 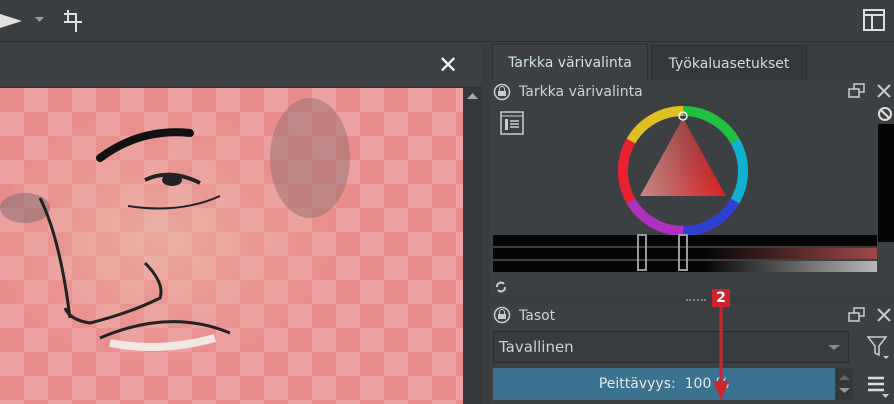 I want to click on crop-icon, so click(x=73, y=21).